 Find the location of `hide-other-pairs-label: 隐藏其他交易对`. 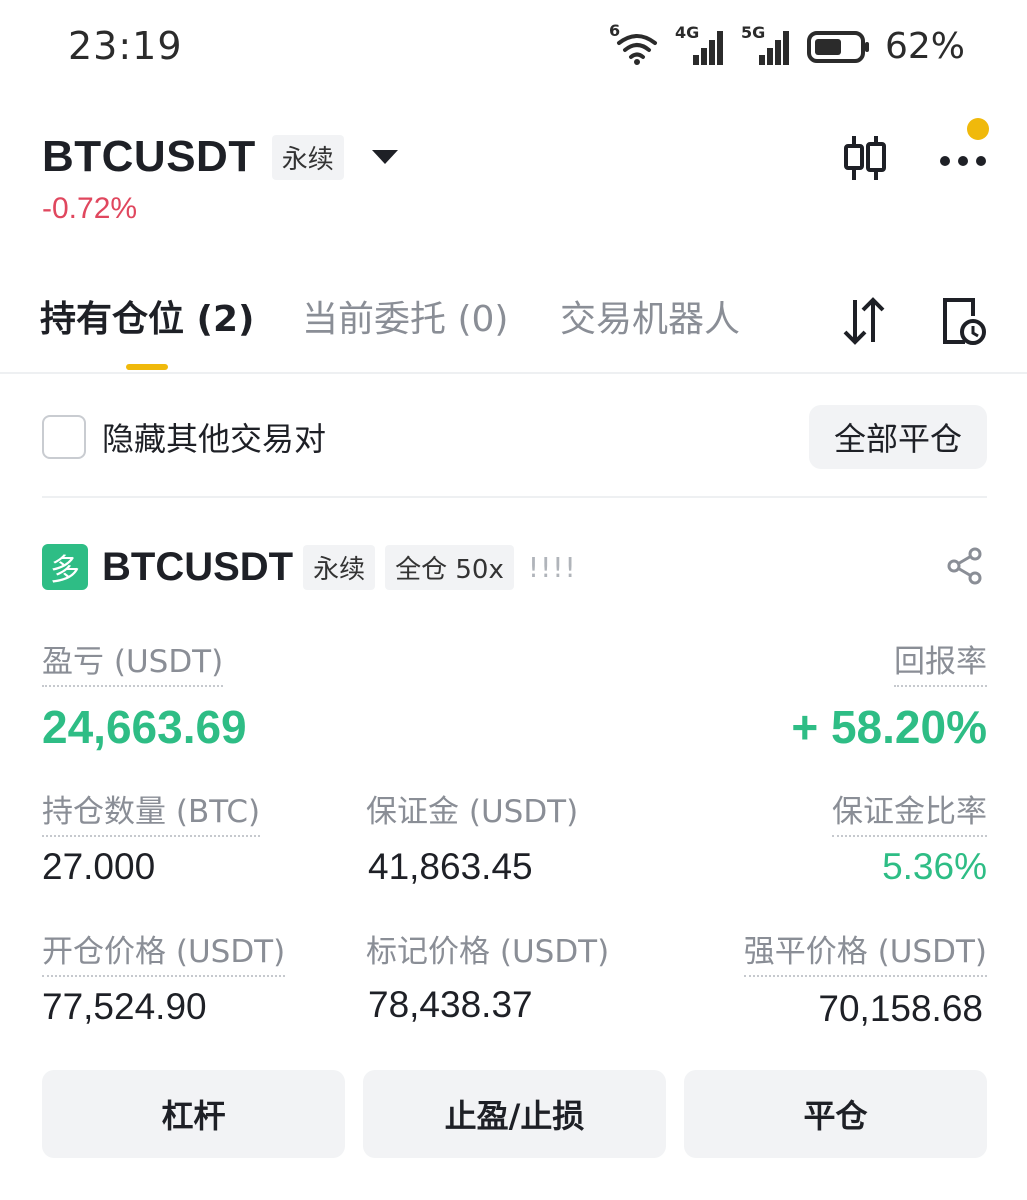

hide-other-pairs-label: 隐藏其他交易对 is located at coordinates (214, 439).